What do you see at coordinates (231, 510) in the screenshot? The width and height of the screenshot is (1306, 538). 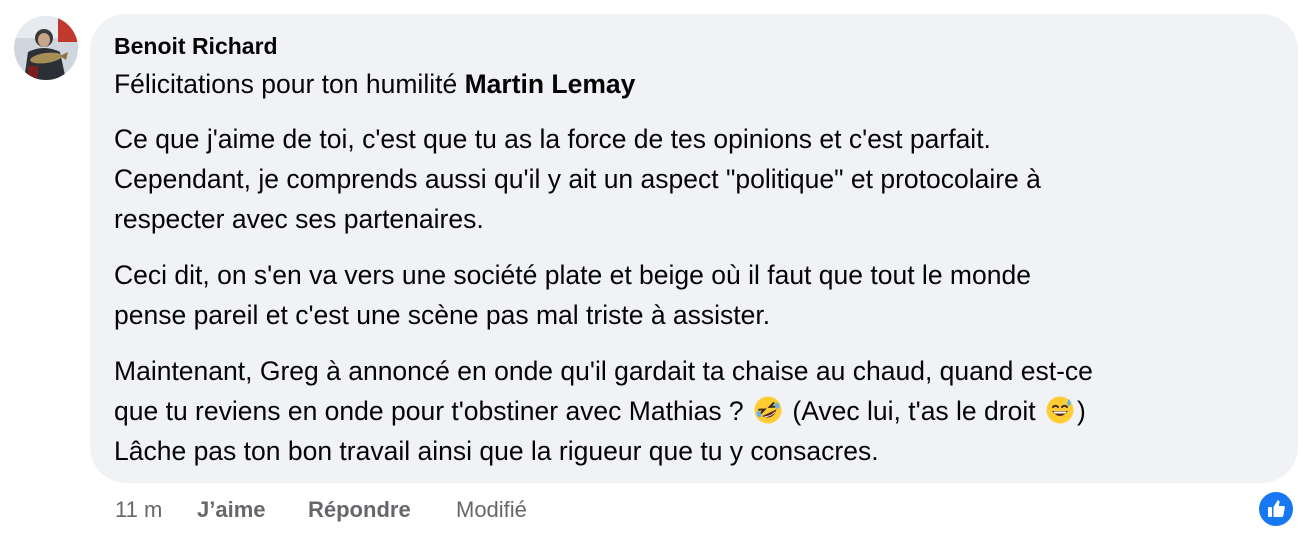 I see `like-button: J’aime` at bounding box center [231, 510].